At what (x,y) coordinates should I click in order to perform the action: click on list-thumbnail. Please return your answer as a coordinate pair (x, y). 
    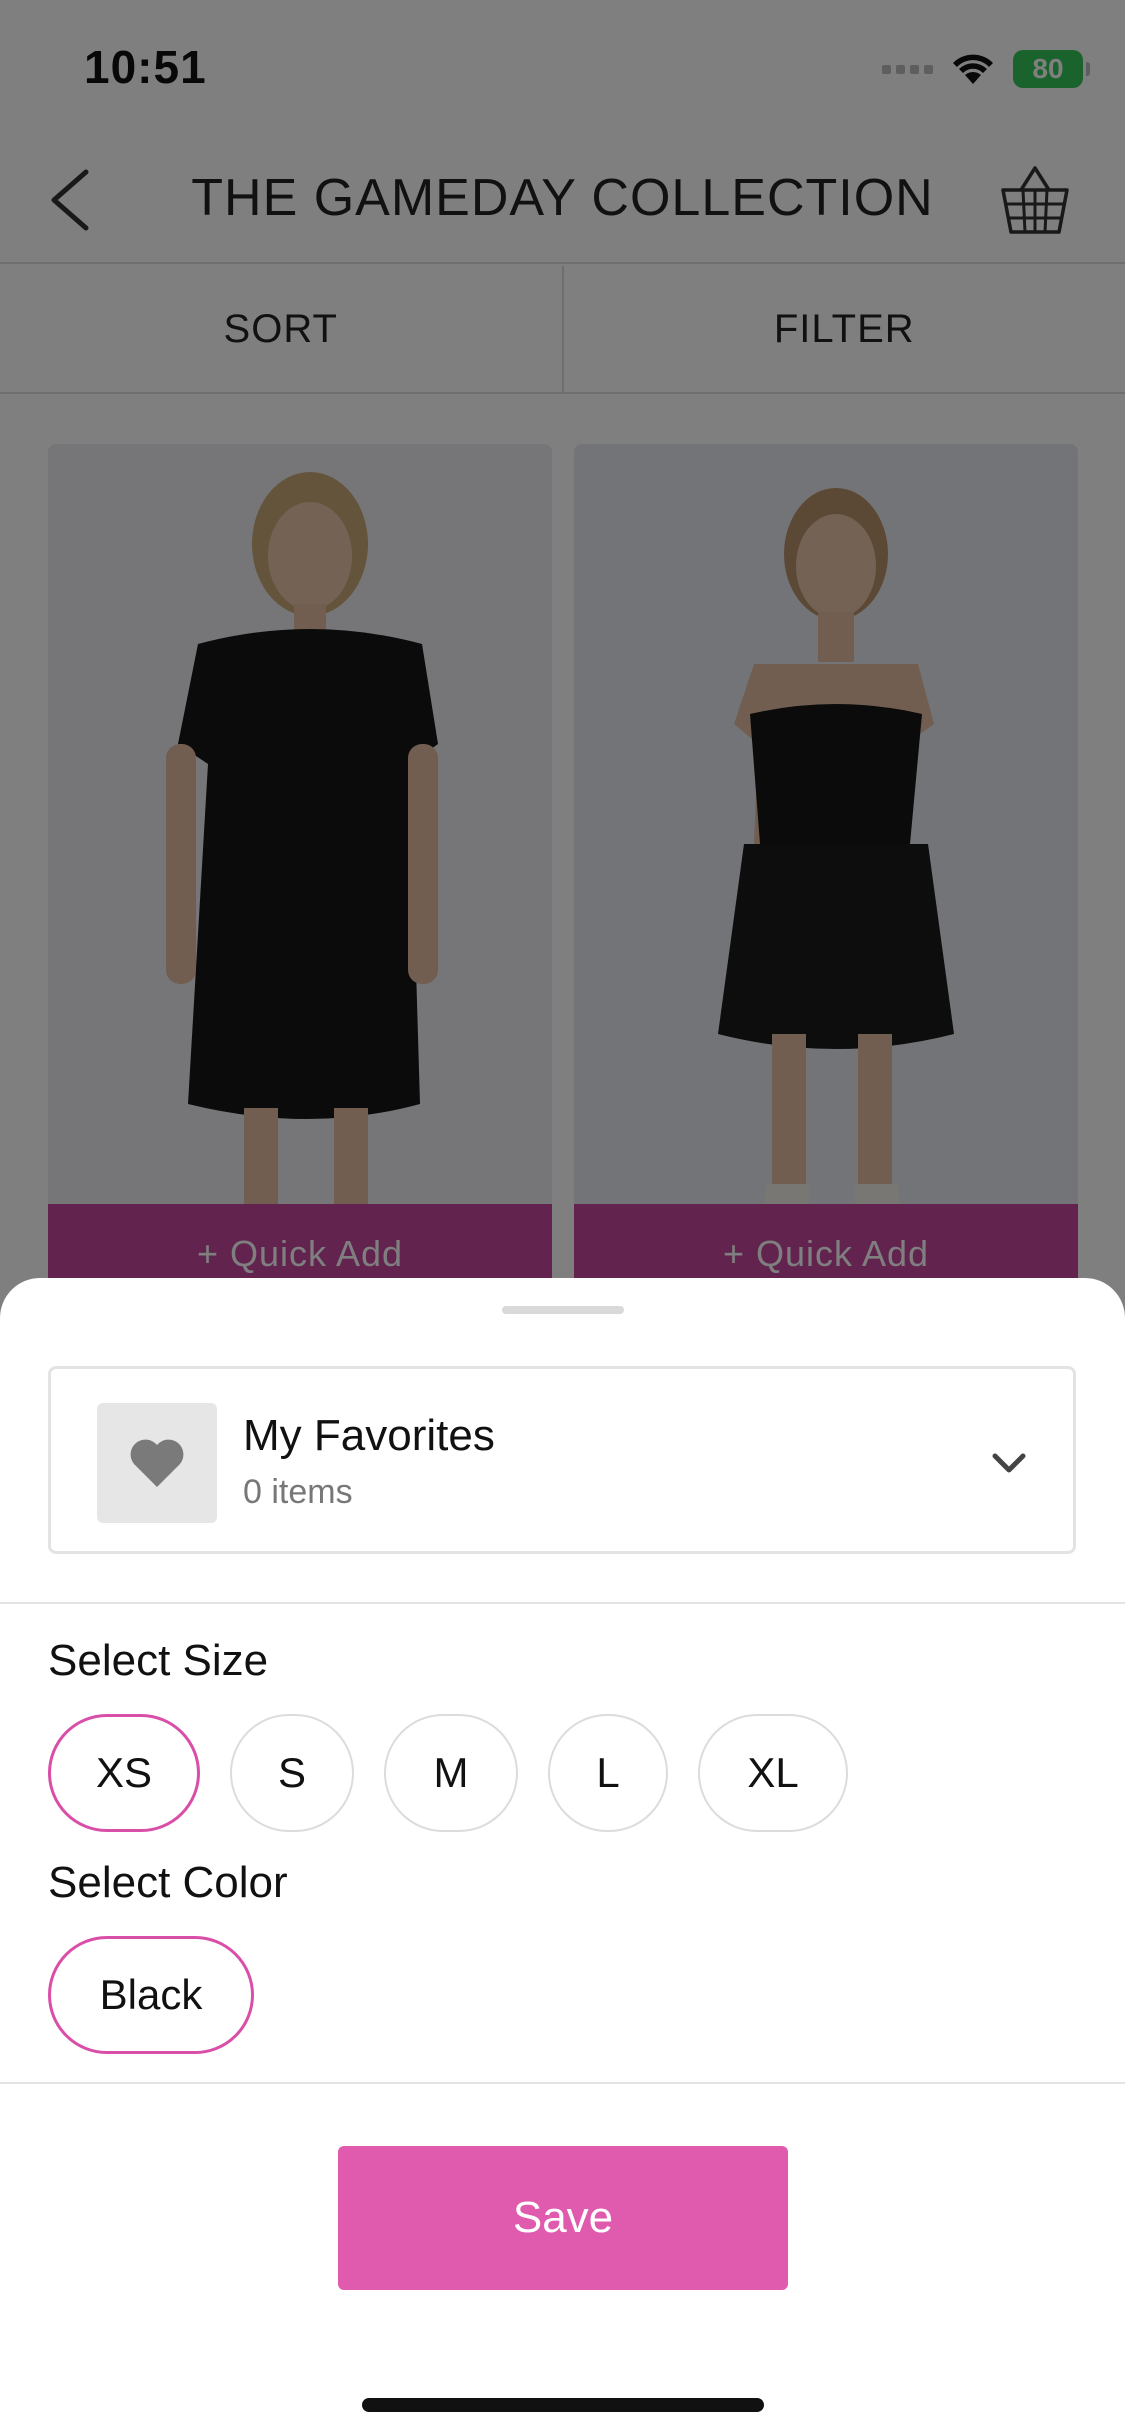
    Looking at the image, I should click on (157, 1463).